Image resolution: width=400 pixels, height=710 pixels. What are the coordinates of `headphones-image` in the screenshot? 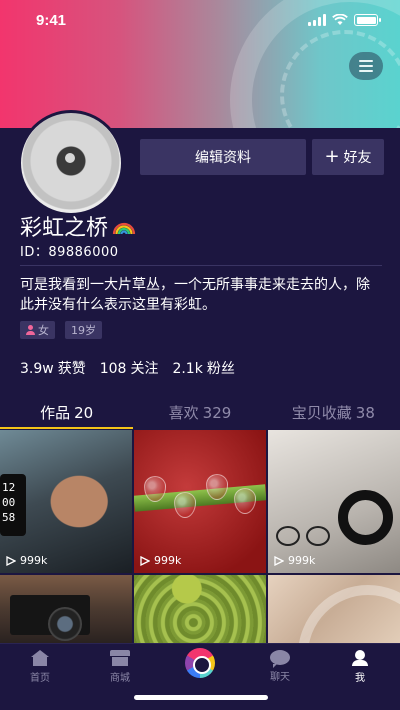 It's located at (365, 517).